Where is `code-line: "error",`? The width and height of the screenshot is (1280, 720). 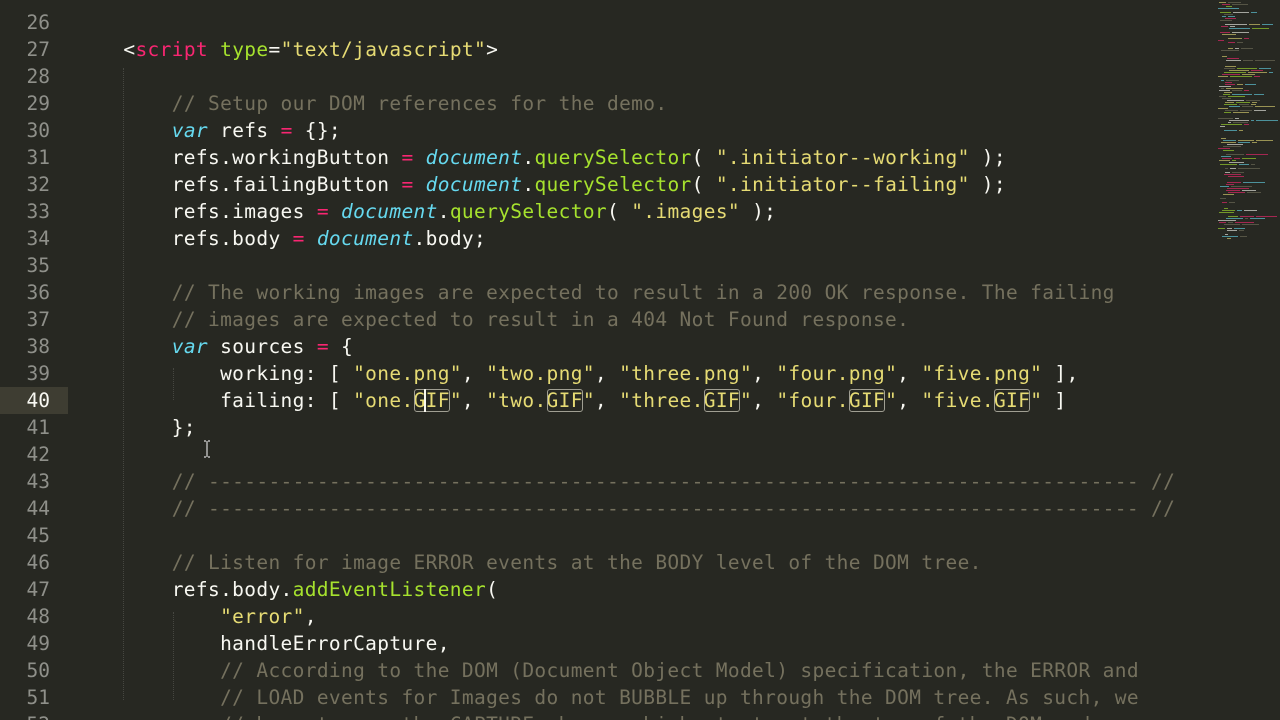 code-line: "error", is located at coordinates (196, 616).